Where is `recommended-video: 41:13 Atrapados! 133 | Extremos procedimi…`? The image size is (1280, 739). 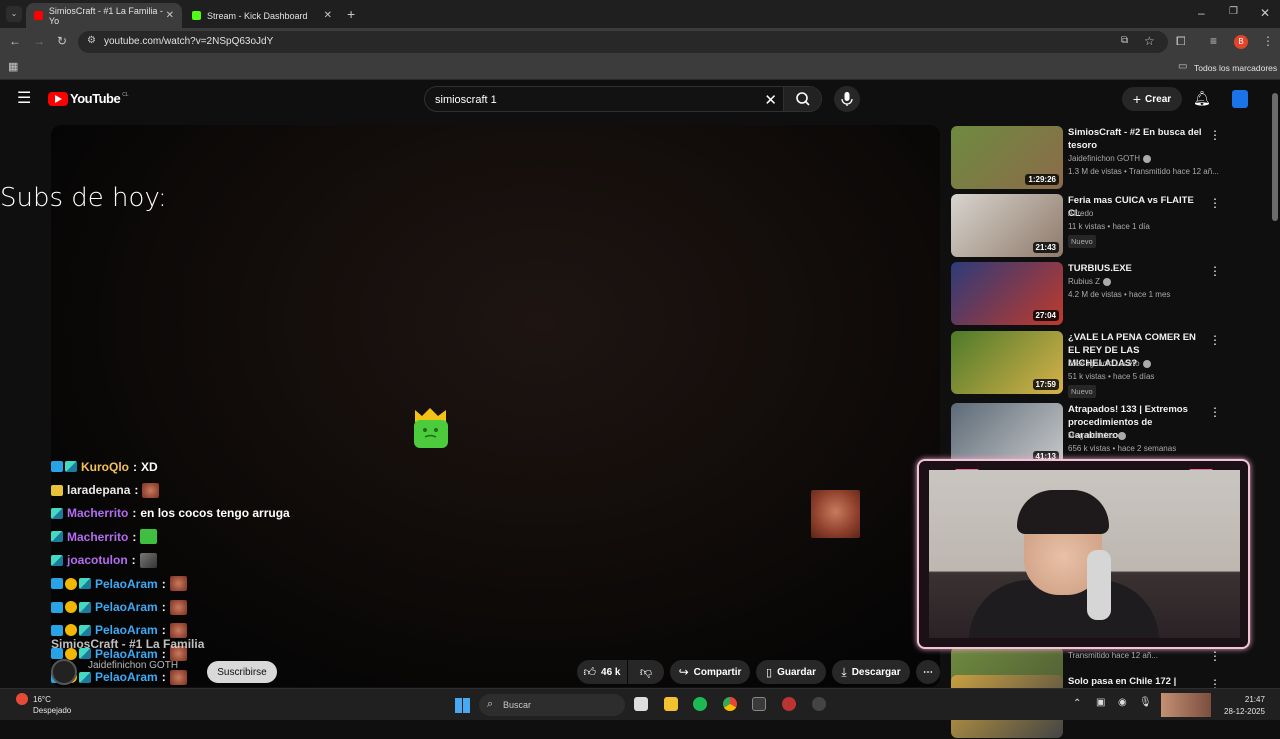
recommended-video: 41:13 Atrapados! 133 | Extremos procedimi… is located at coordinates (1111, 435).